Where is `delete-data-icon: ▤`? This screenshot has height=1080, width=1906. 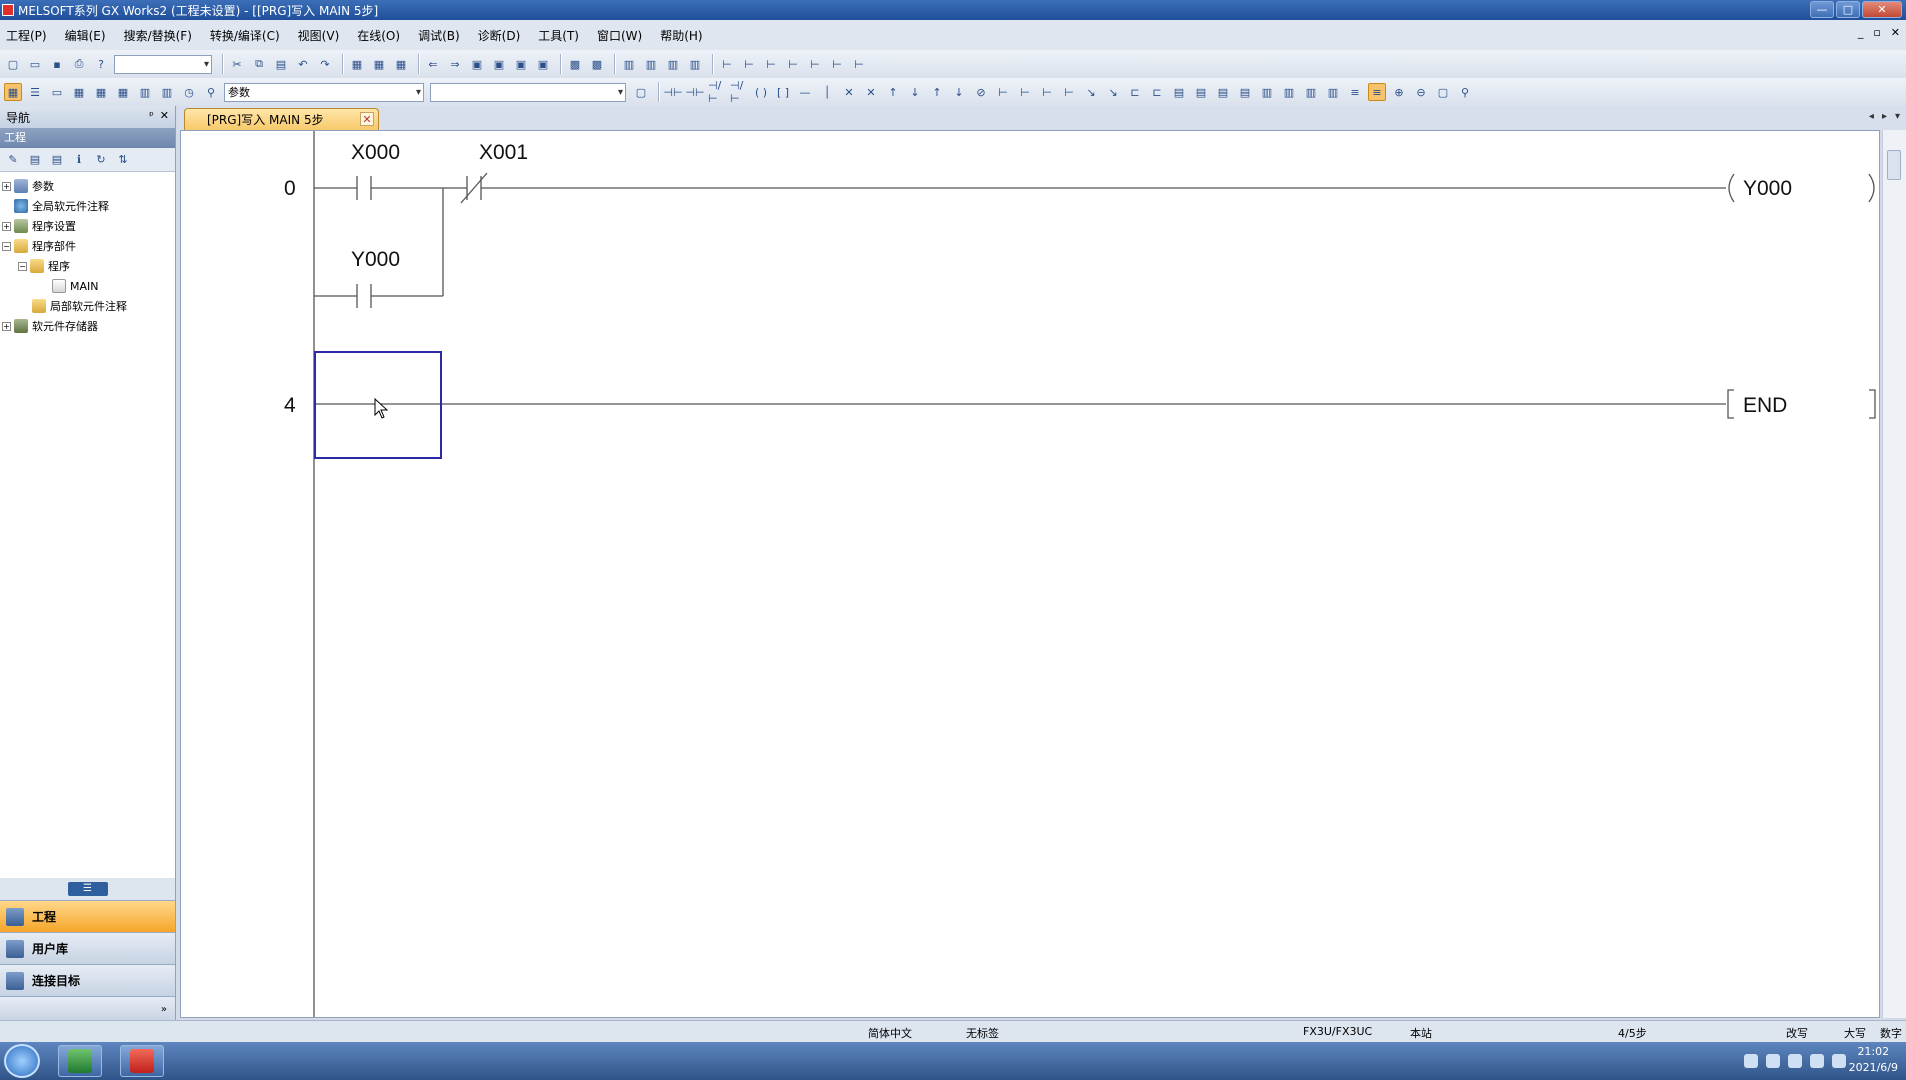 delete-data-icon: ▤ is located at coordinates (35, 160).